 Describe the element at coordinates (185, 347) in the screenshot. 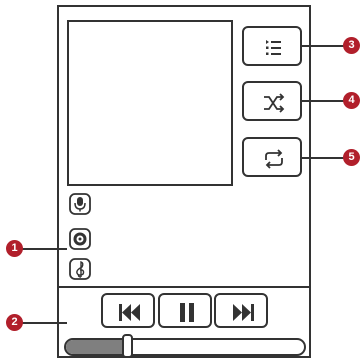

I see `progress-slider-track` at that location.